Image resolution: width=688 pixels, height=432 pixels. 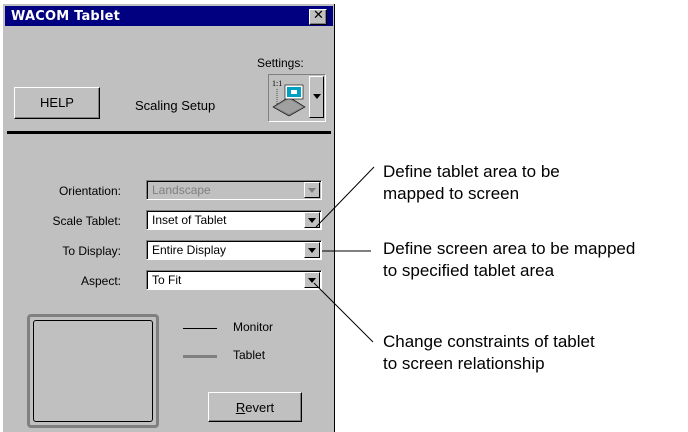 I want to click on leader-aspect, so click(x=343, y=312).